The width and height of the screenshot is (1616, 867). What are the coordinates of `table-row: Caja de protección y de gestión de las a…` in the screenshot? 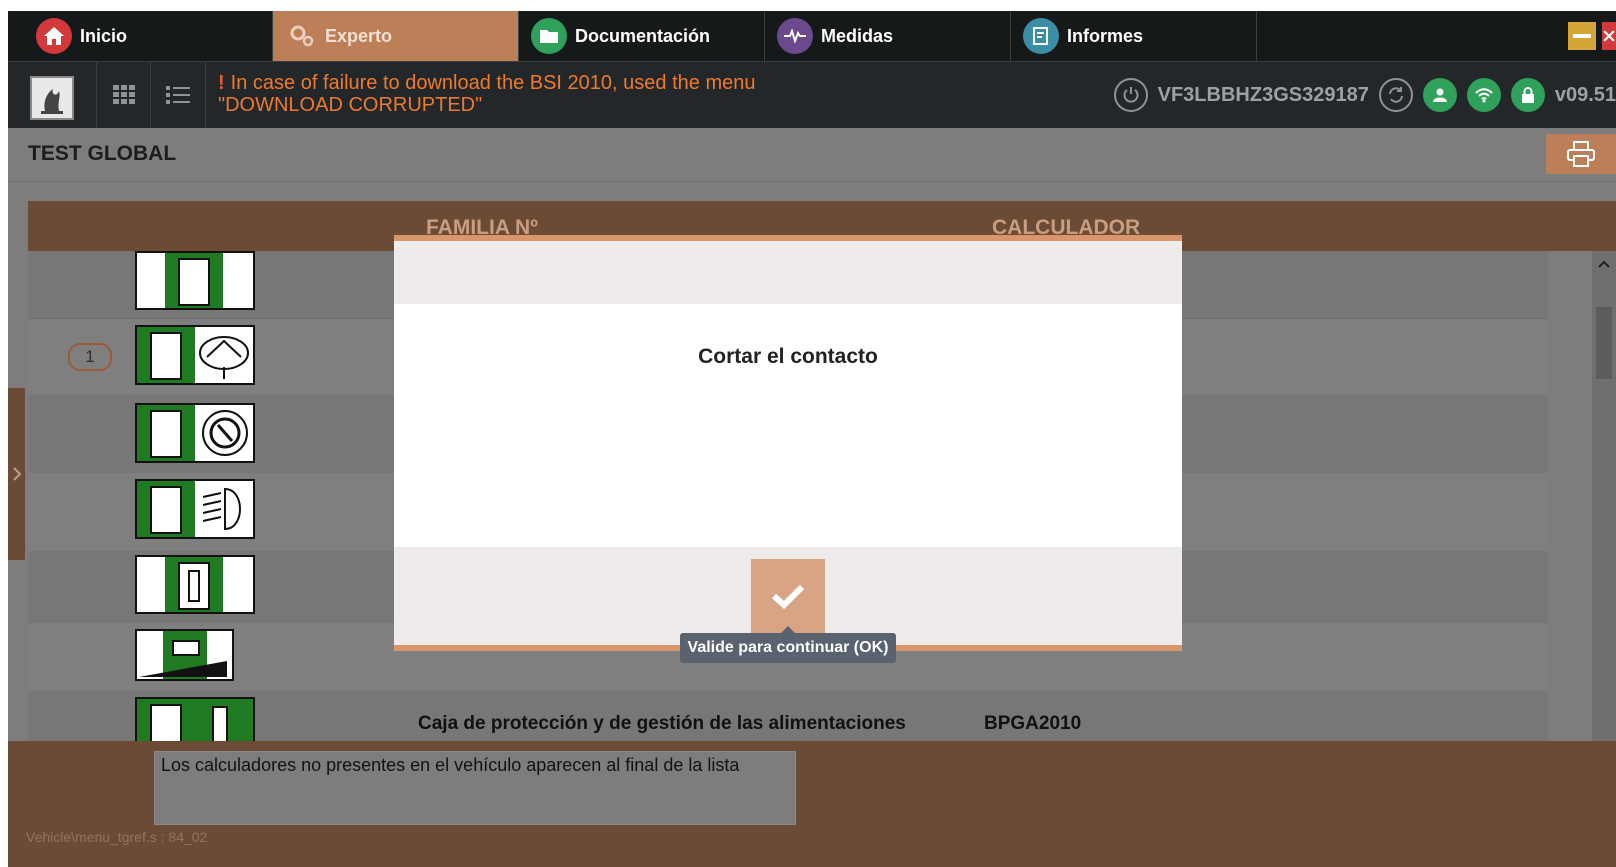 It's located at (788, 720).